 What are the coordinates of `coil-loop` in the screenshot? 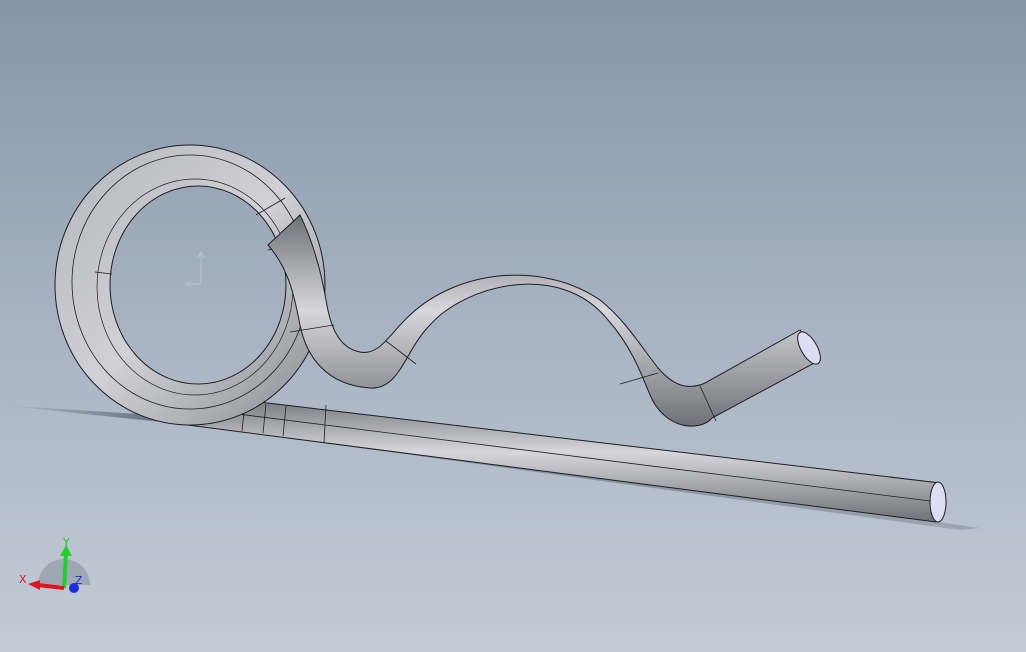 It's located at (190, 285).